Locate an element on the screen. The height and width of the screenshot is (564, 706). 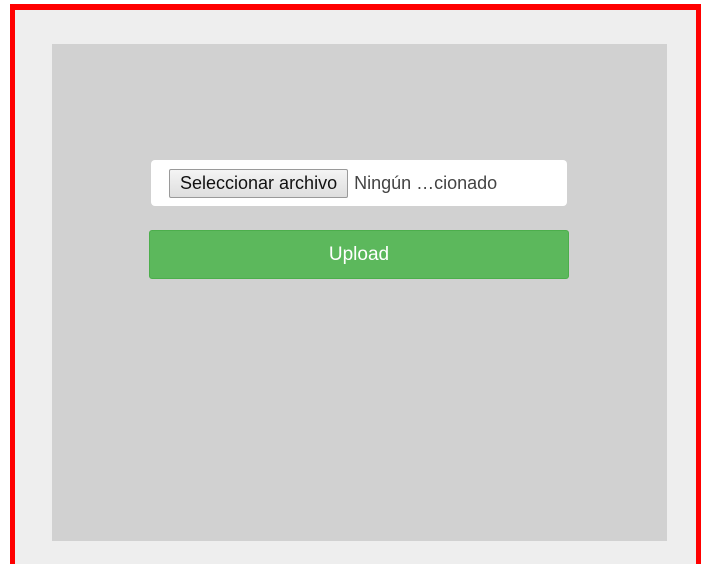
choose-file-button: Seleccionar archivo is located at coordinates (259, 183).